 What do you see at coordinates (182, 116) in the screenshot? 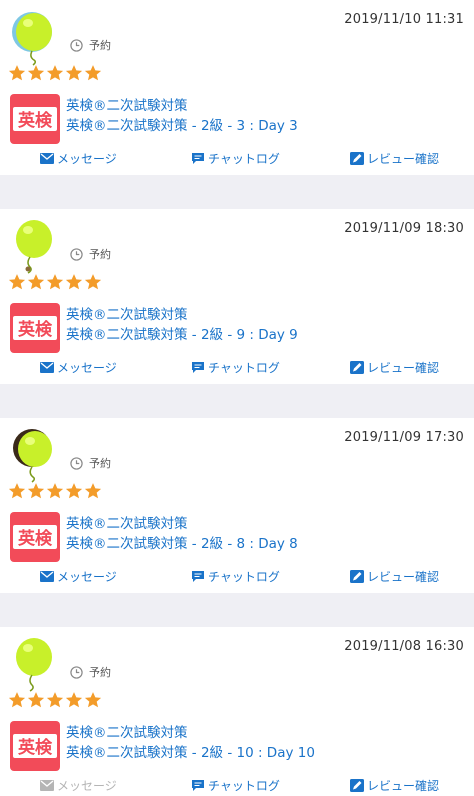
I see `course-info: 英検®二次試験対策 英検®二次試験対策 - 2級 - 3 : Day 3` at bounding box center [182, 116].